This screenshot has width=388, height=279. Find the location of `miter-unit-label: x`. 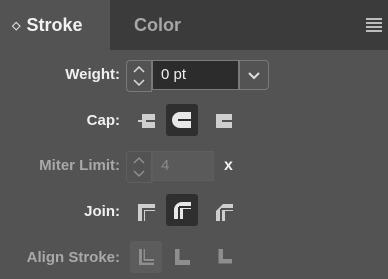

miter-unit-label: x is located at coordinates (228, 165).